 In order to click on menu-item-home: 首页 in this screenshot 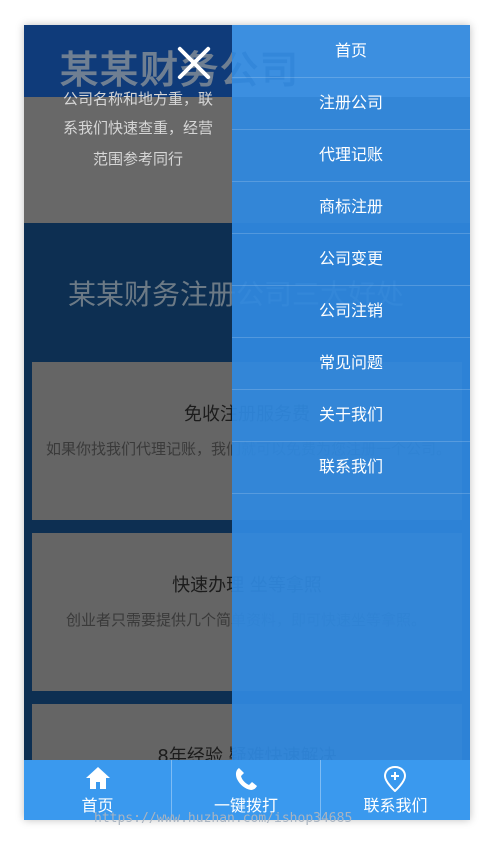, I will do `click(351, 51)`.